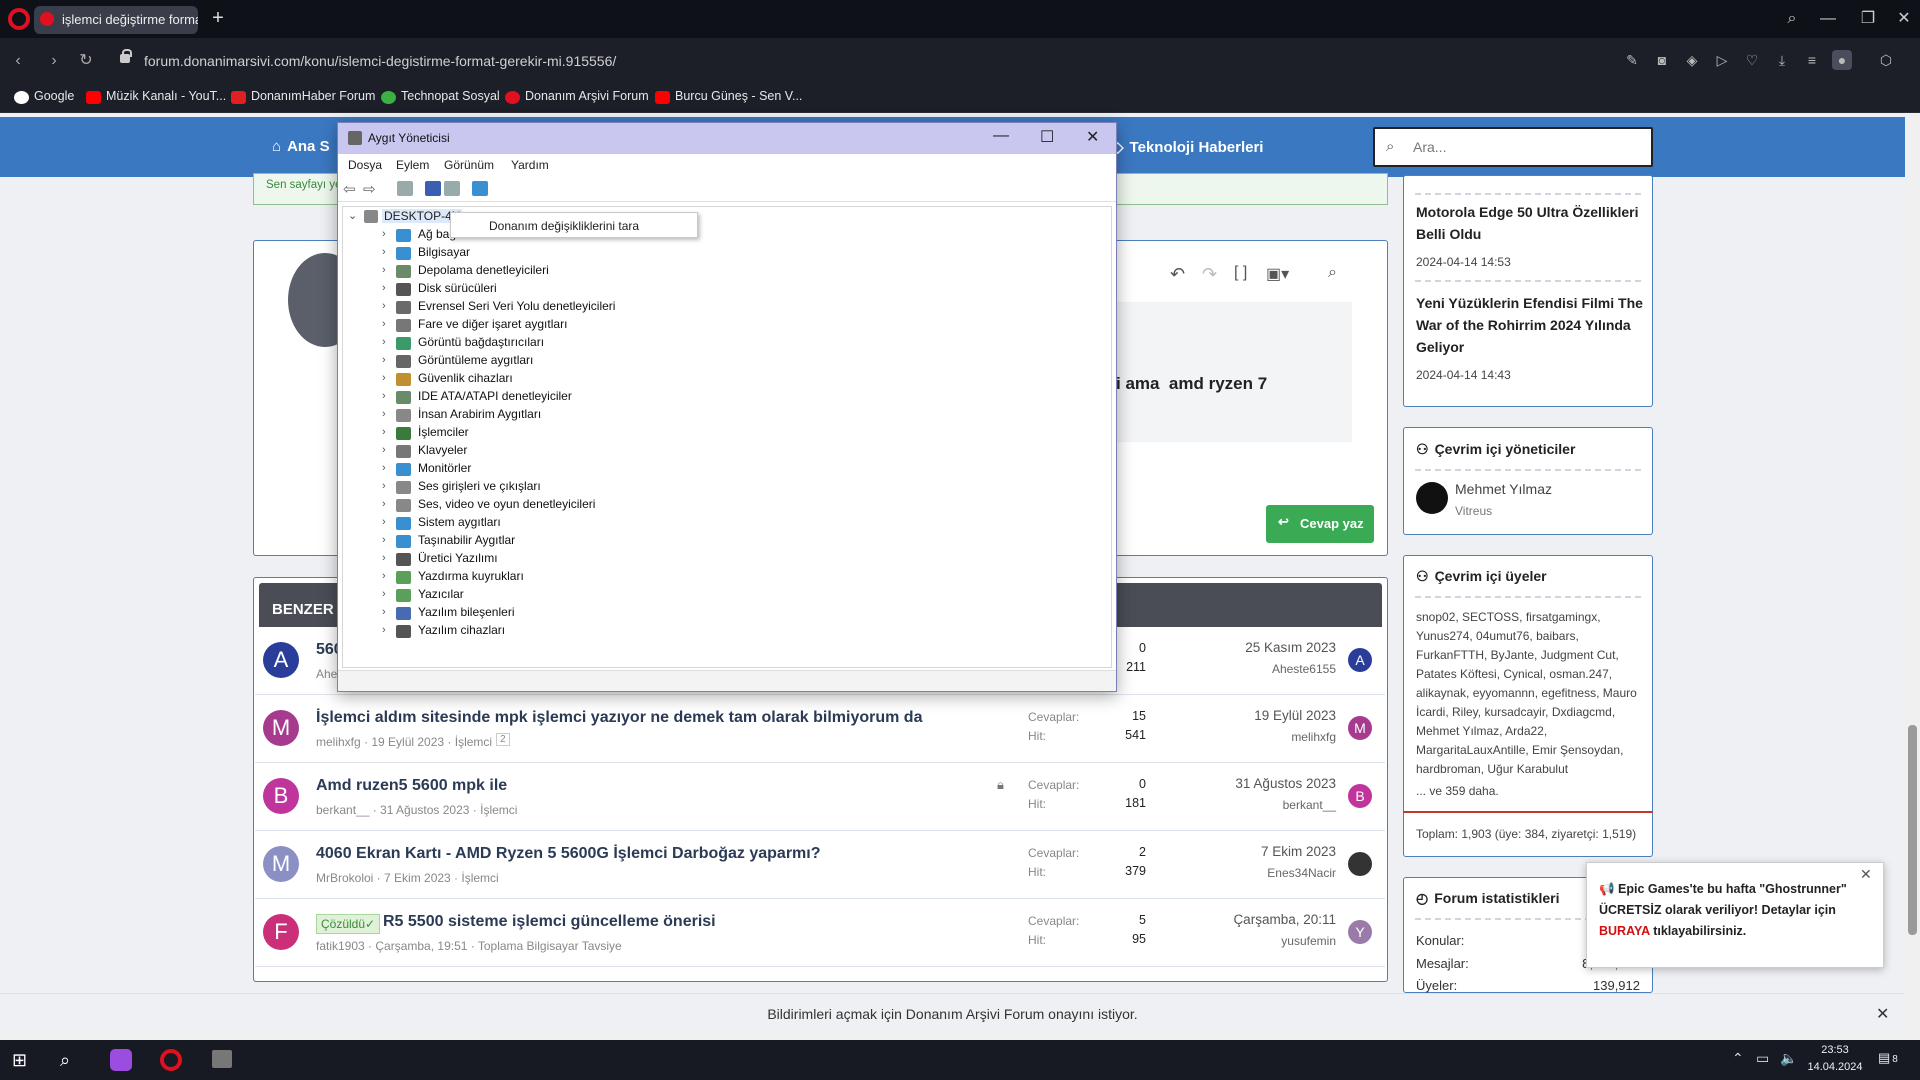 The width and height of the screenshot is (1920, 1080). I want to click on bookmark-donanimhaber: DonanımHaber Forum, so click(303, 99).